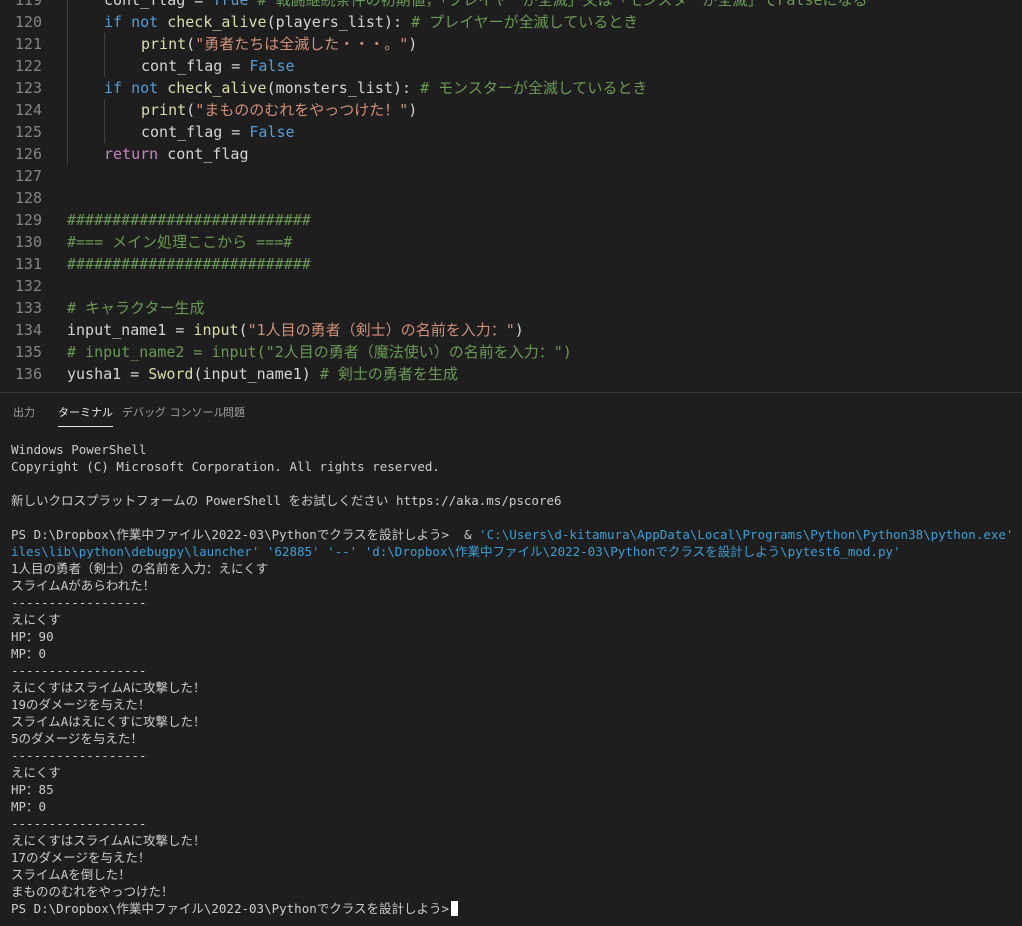 This screenshot has height=926, width=1022. What do you see at coordinates (516, 891) in the screenshot?
I see `terminal-line: まもののむれをやっつけた！` at bounding box center [516, 891].